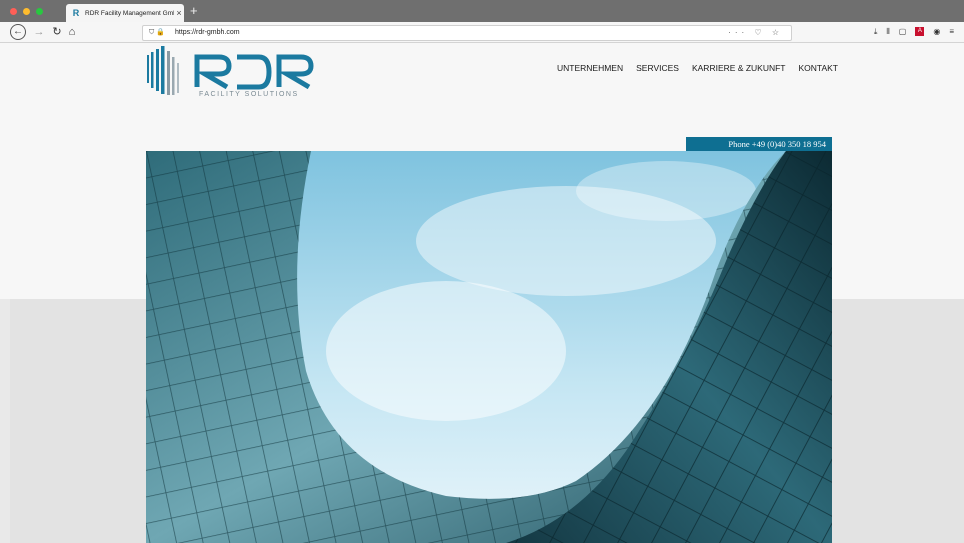  I want to click on nav-kontakt: KONTAKT, so click(818, 68).